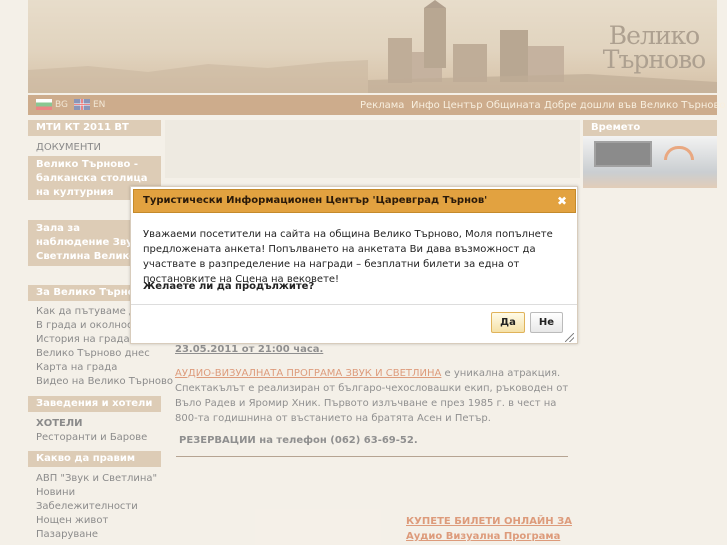 Image resolution: width=727 pixels, height=545 pixels. Describe the element at coordinates (354, 304) in the screenshot. I see `dialog-separator` at that location.